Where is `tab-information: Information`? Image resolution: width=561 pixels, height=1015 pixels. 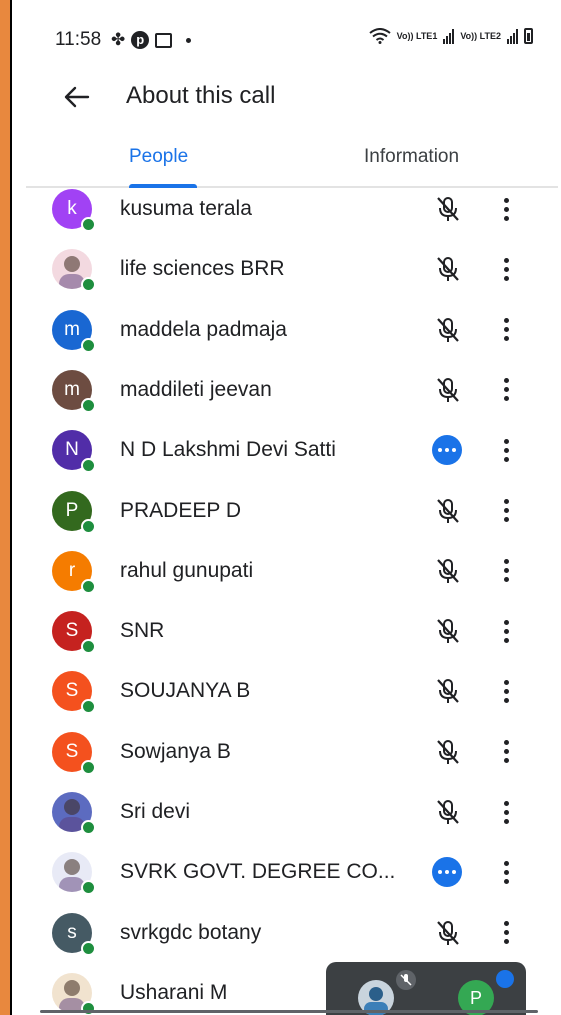
tab-information: Information is located at coordinates (411, 157).